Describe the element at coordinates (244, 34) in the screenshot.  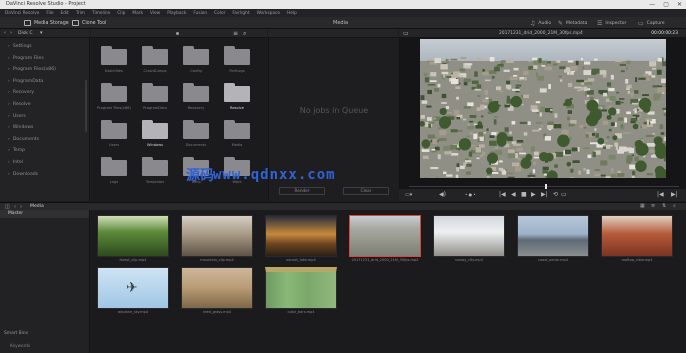
I see `search-icon: ⌕` at that location.